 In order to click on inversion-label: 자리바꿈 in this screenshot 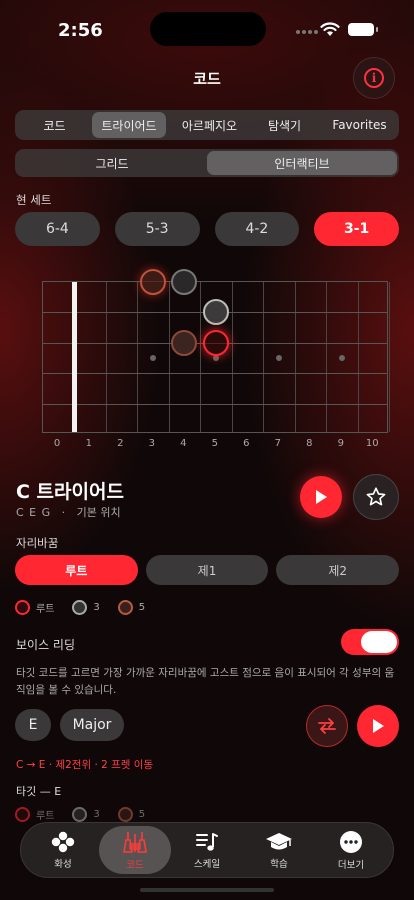, I will do `click(37, 543)`.